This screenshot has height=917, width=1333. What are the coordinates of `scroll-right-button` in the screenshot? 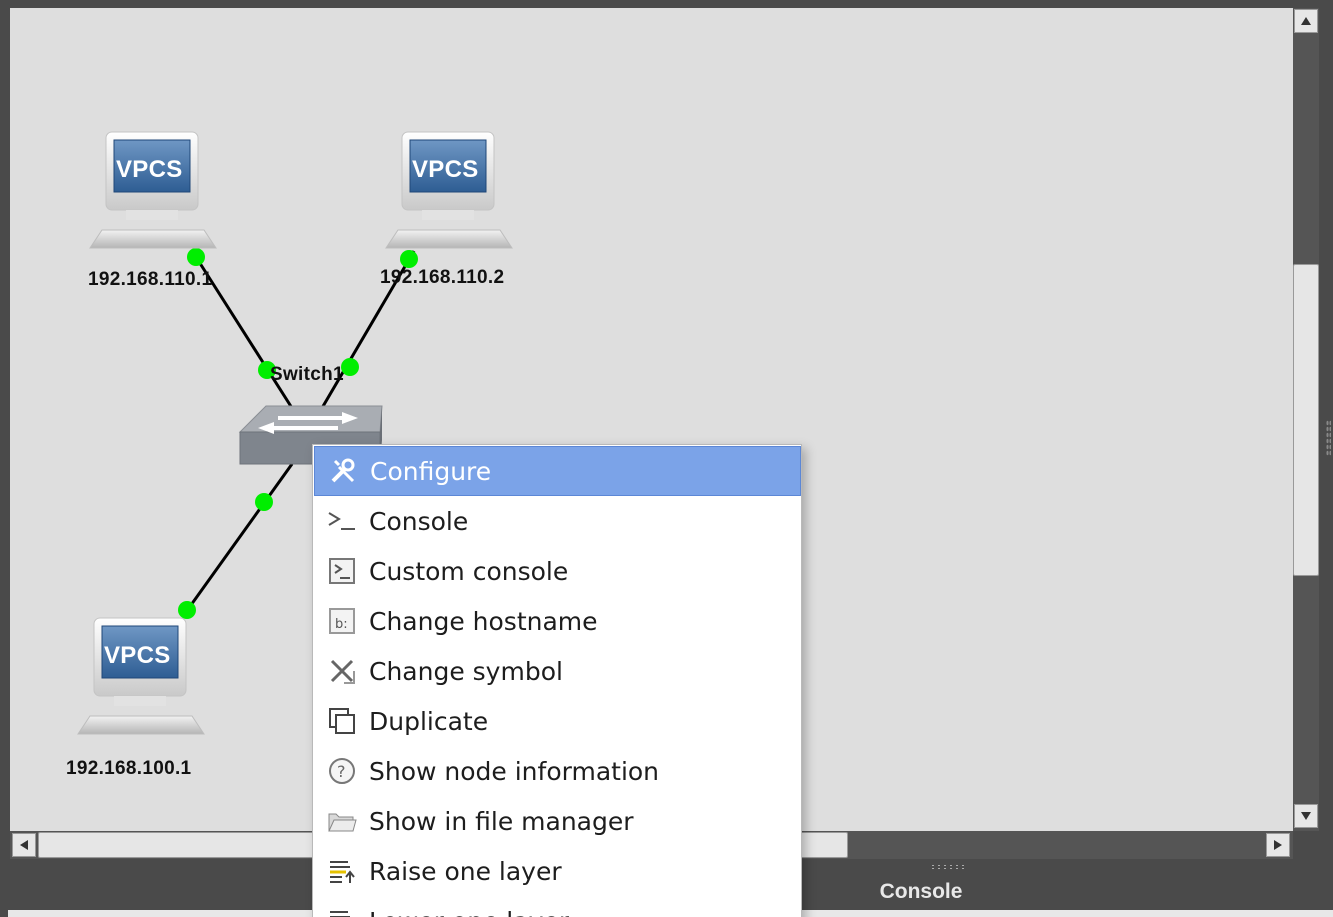 It's located at (1278, 845).